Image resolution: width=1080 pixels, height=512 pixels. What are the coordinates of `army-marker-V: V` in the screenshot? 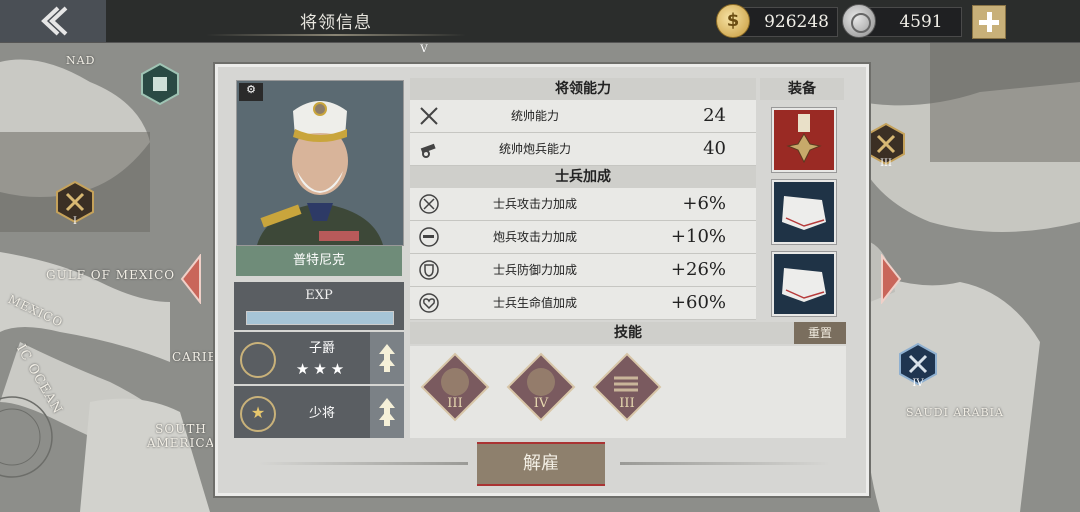 It's located at (424, 53).